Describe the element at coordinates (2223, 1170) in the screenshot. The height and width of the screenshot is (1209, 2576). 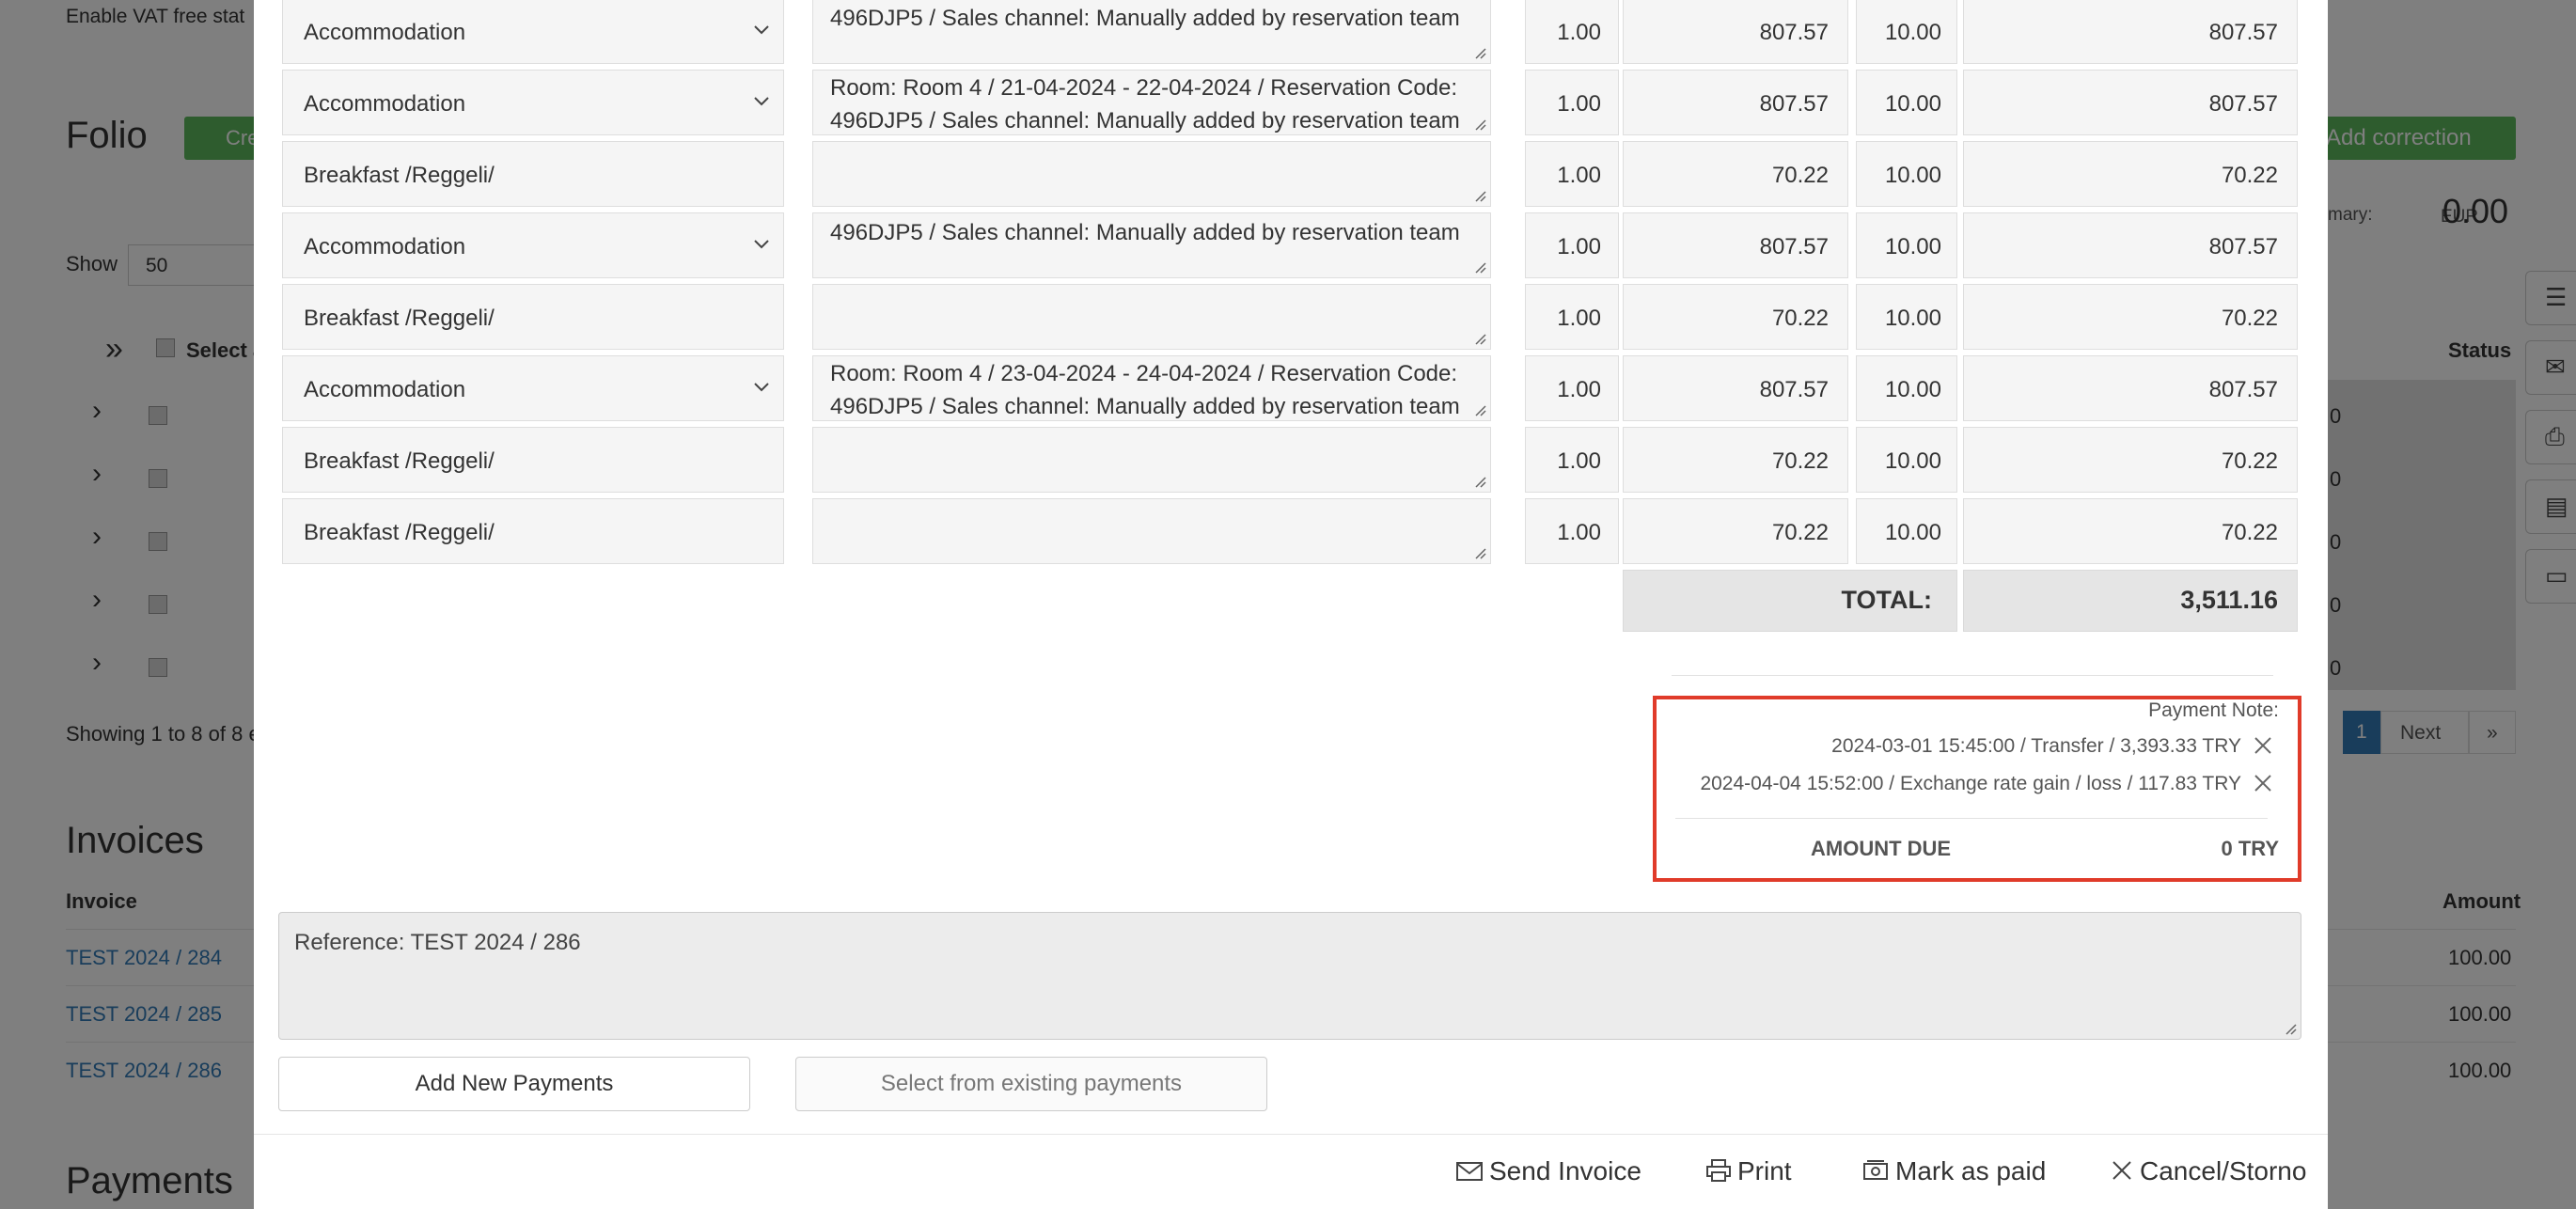
I see `cancel-storno-label: Cancel/Storno` at that location.